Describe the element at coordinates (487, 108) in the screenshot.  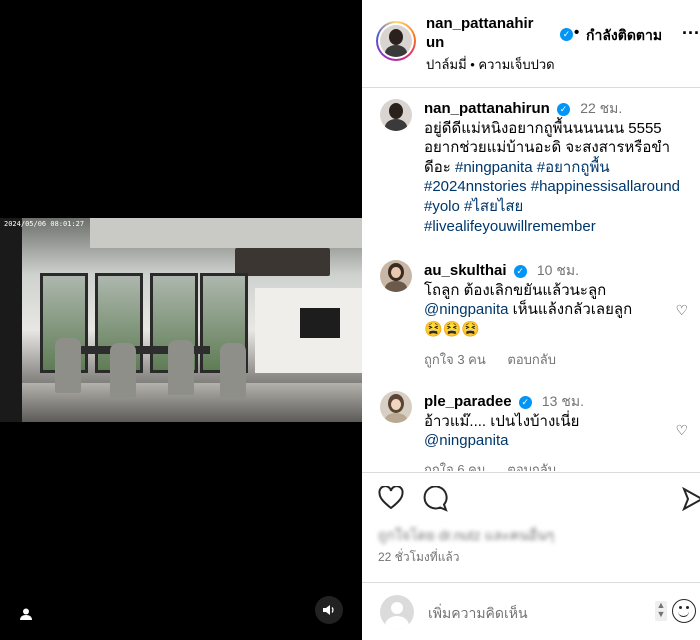
I see `caption-username: nan_pattanahirun` at that location.